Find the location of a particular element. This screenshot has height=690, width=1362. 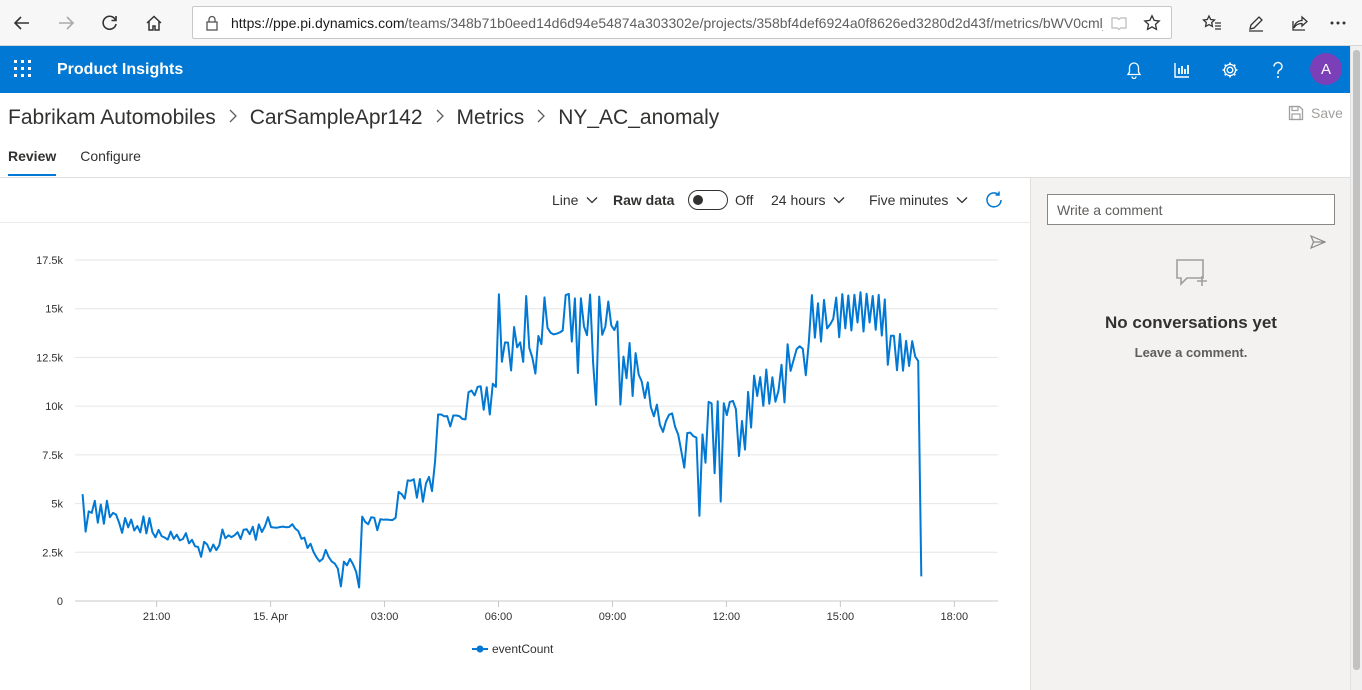

tab-bar: Review Configure is located at coordinates (86, 162).